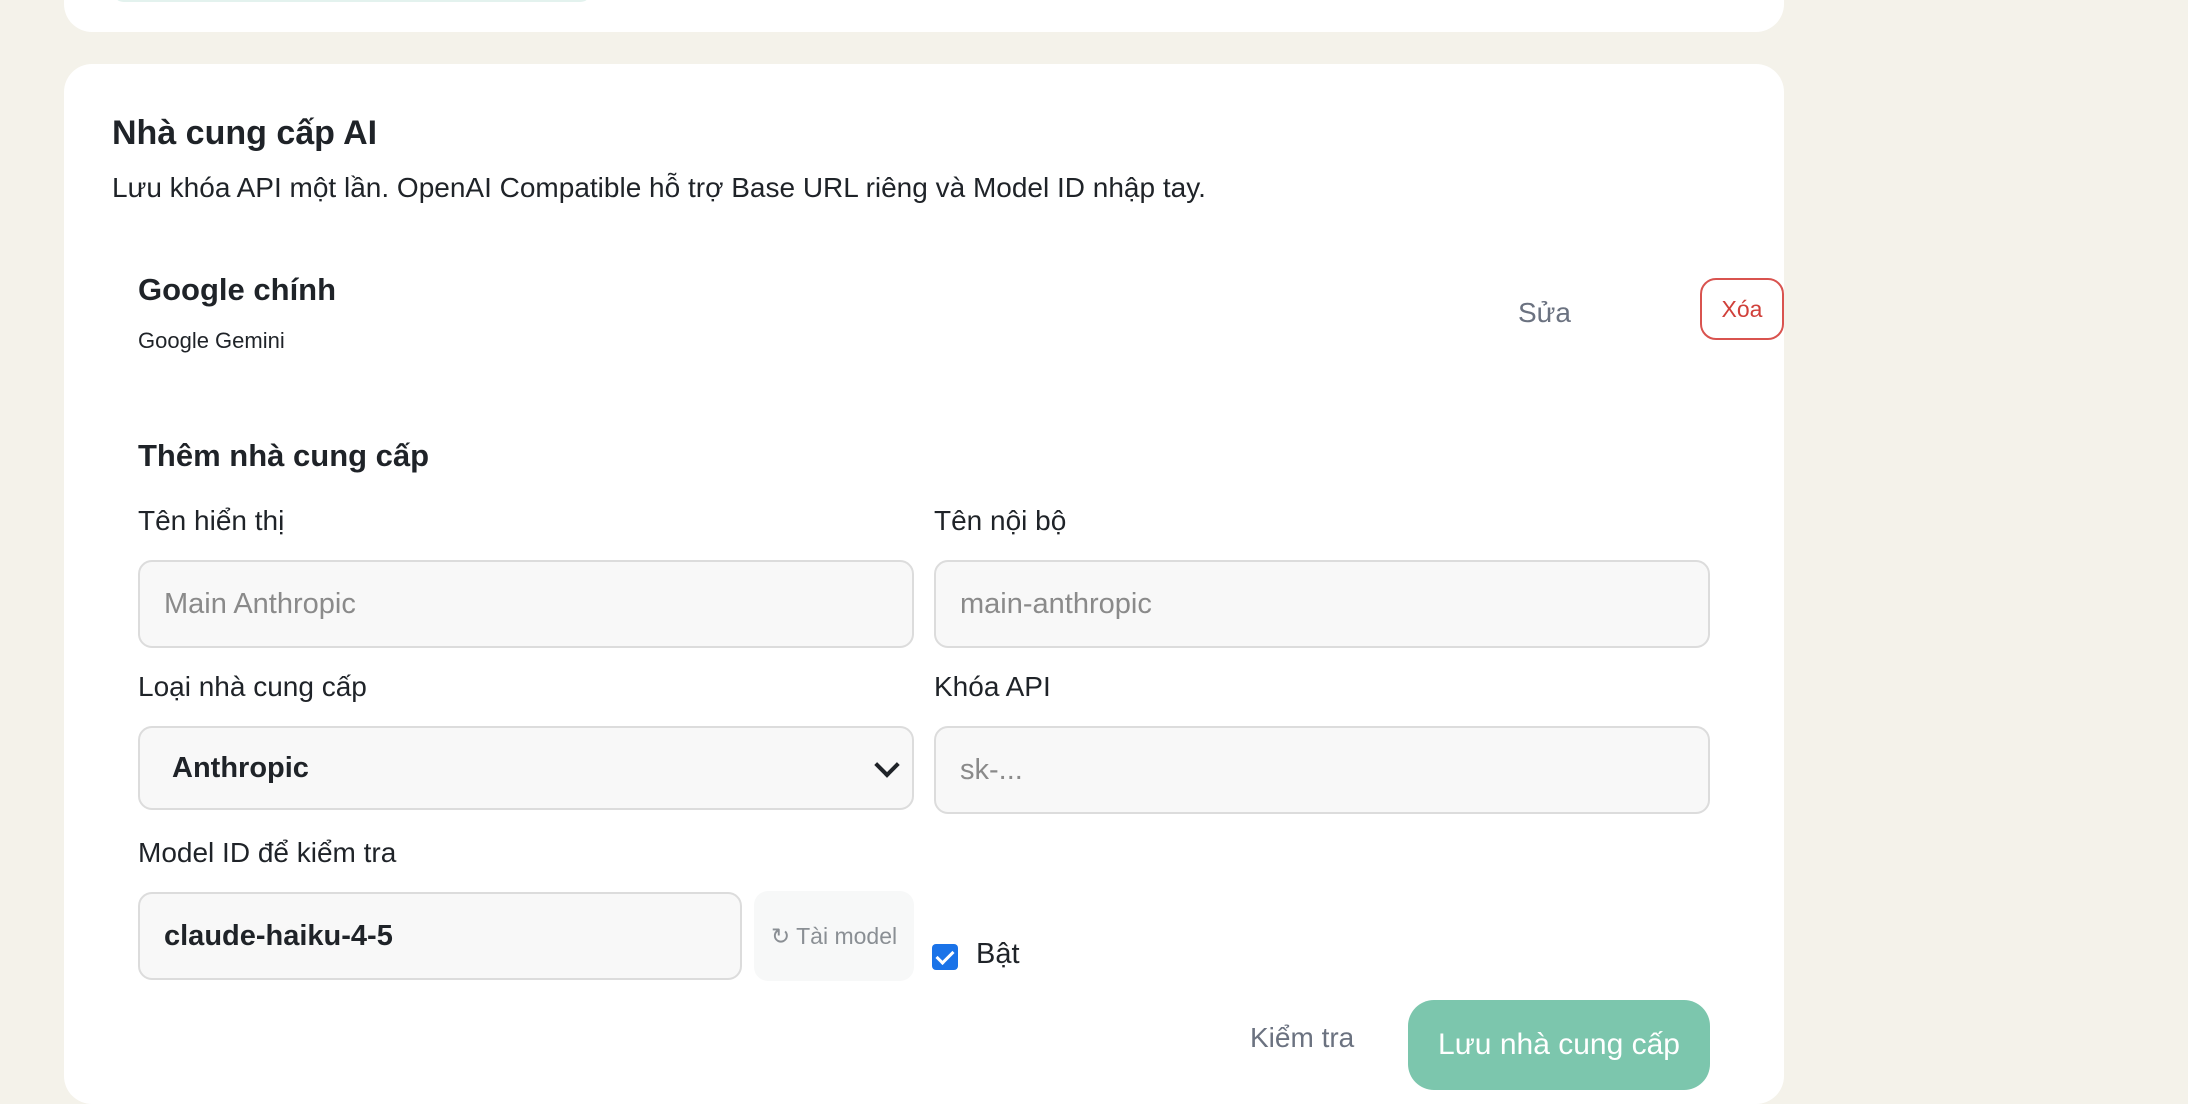 The height and width of the screenshot is (1104, 2188). I want to click on provider-type-select: Anthropic, so click(526, 768).